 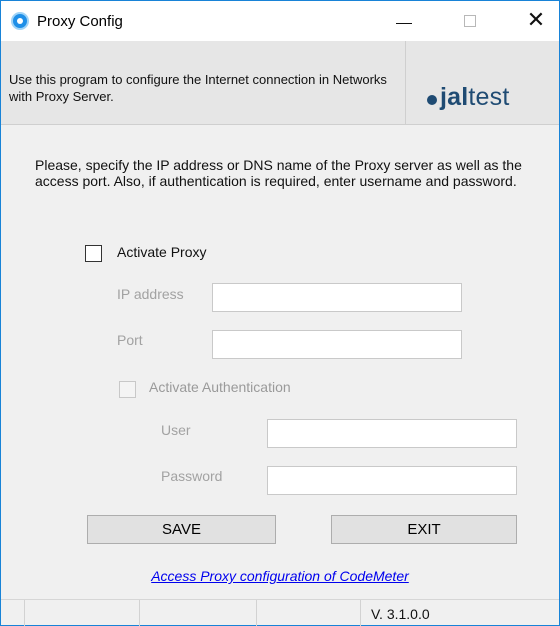 What do you see at coordinates (280, 576) in the screenshot?
I see `codemeter-proxy-link: Access Proxy configuration of CodeMeter` at bounding box center [280, 576].